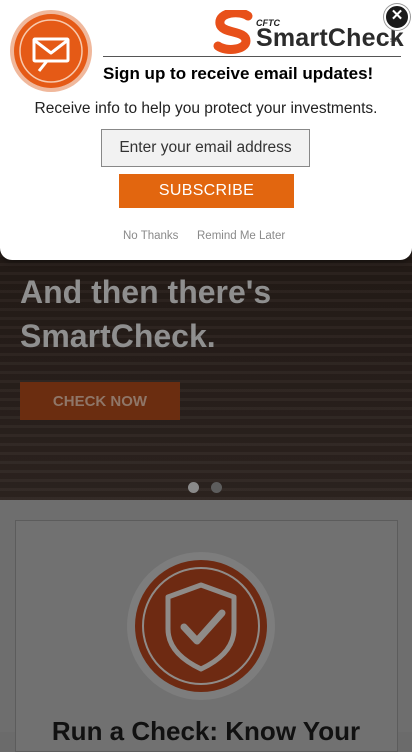 The image size is (412, 752). Describe the element at coordinates (146, 314) in the screenshot. I see `hero-title: And then there's SmartCheck.` at that location.